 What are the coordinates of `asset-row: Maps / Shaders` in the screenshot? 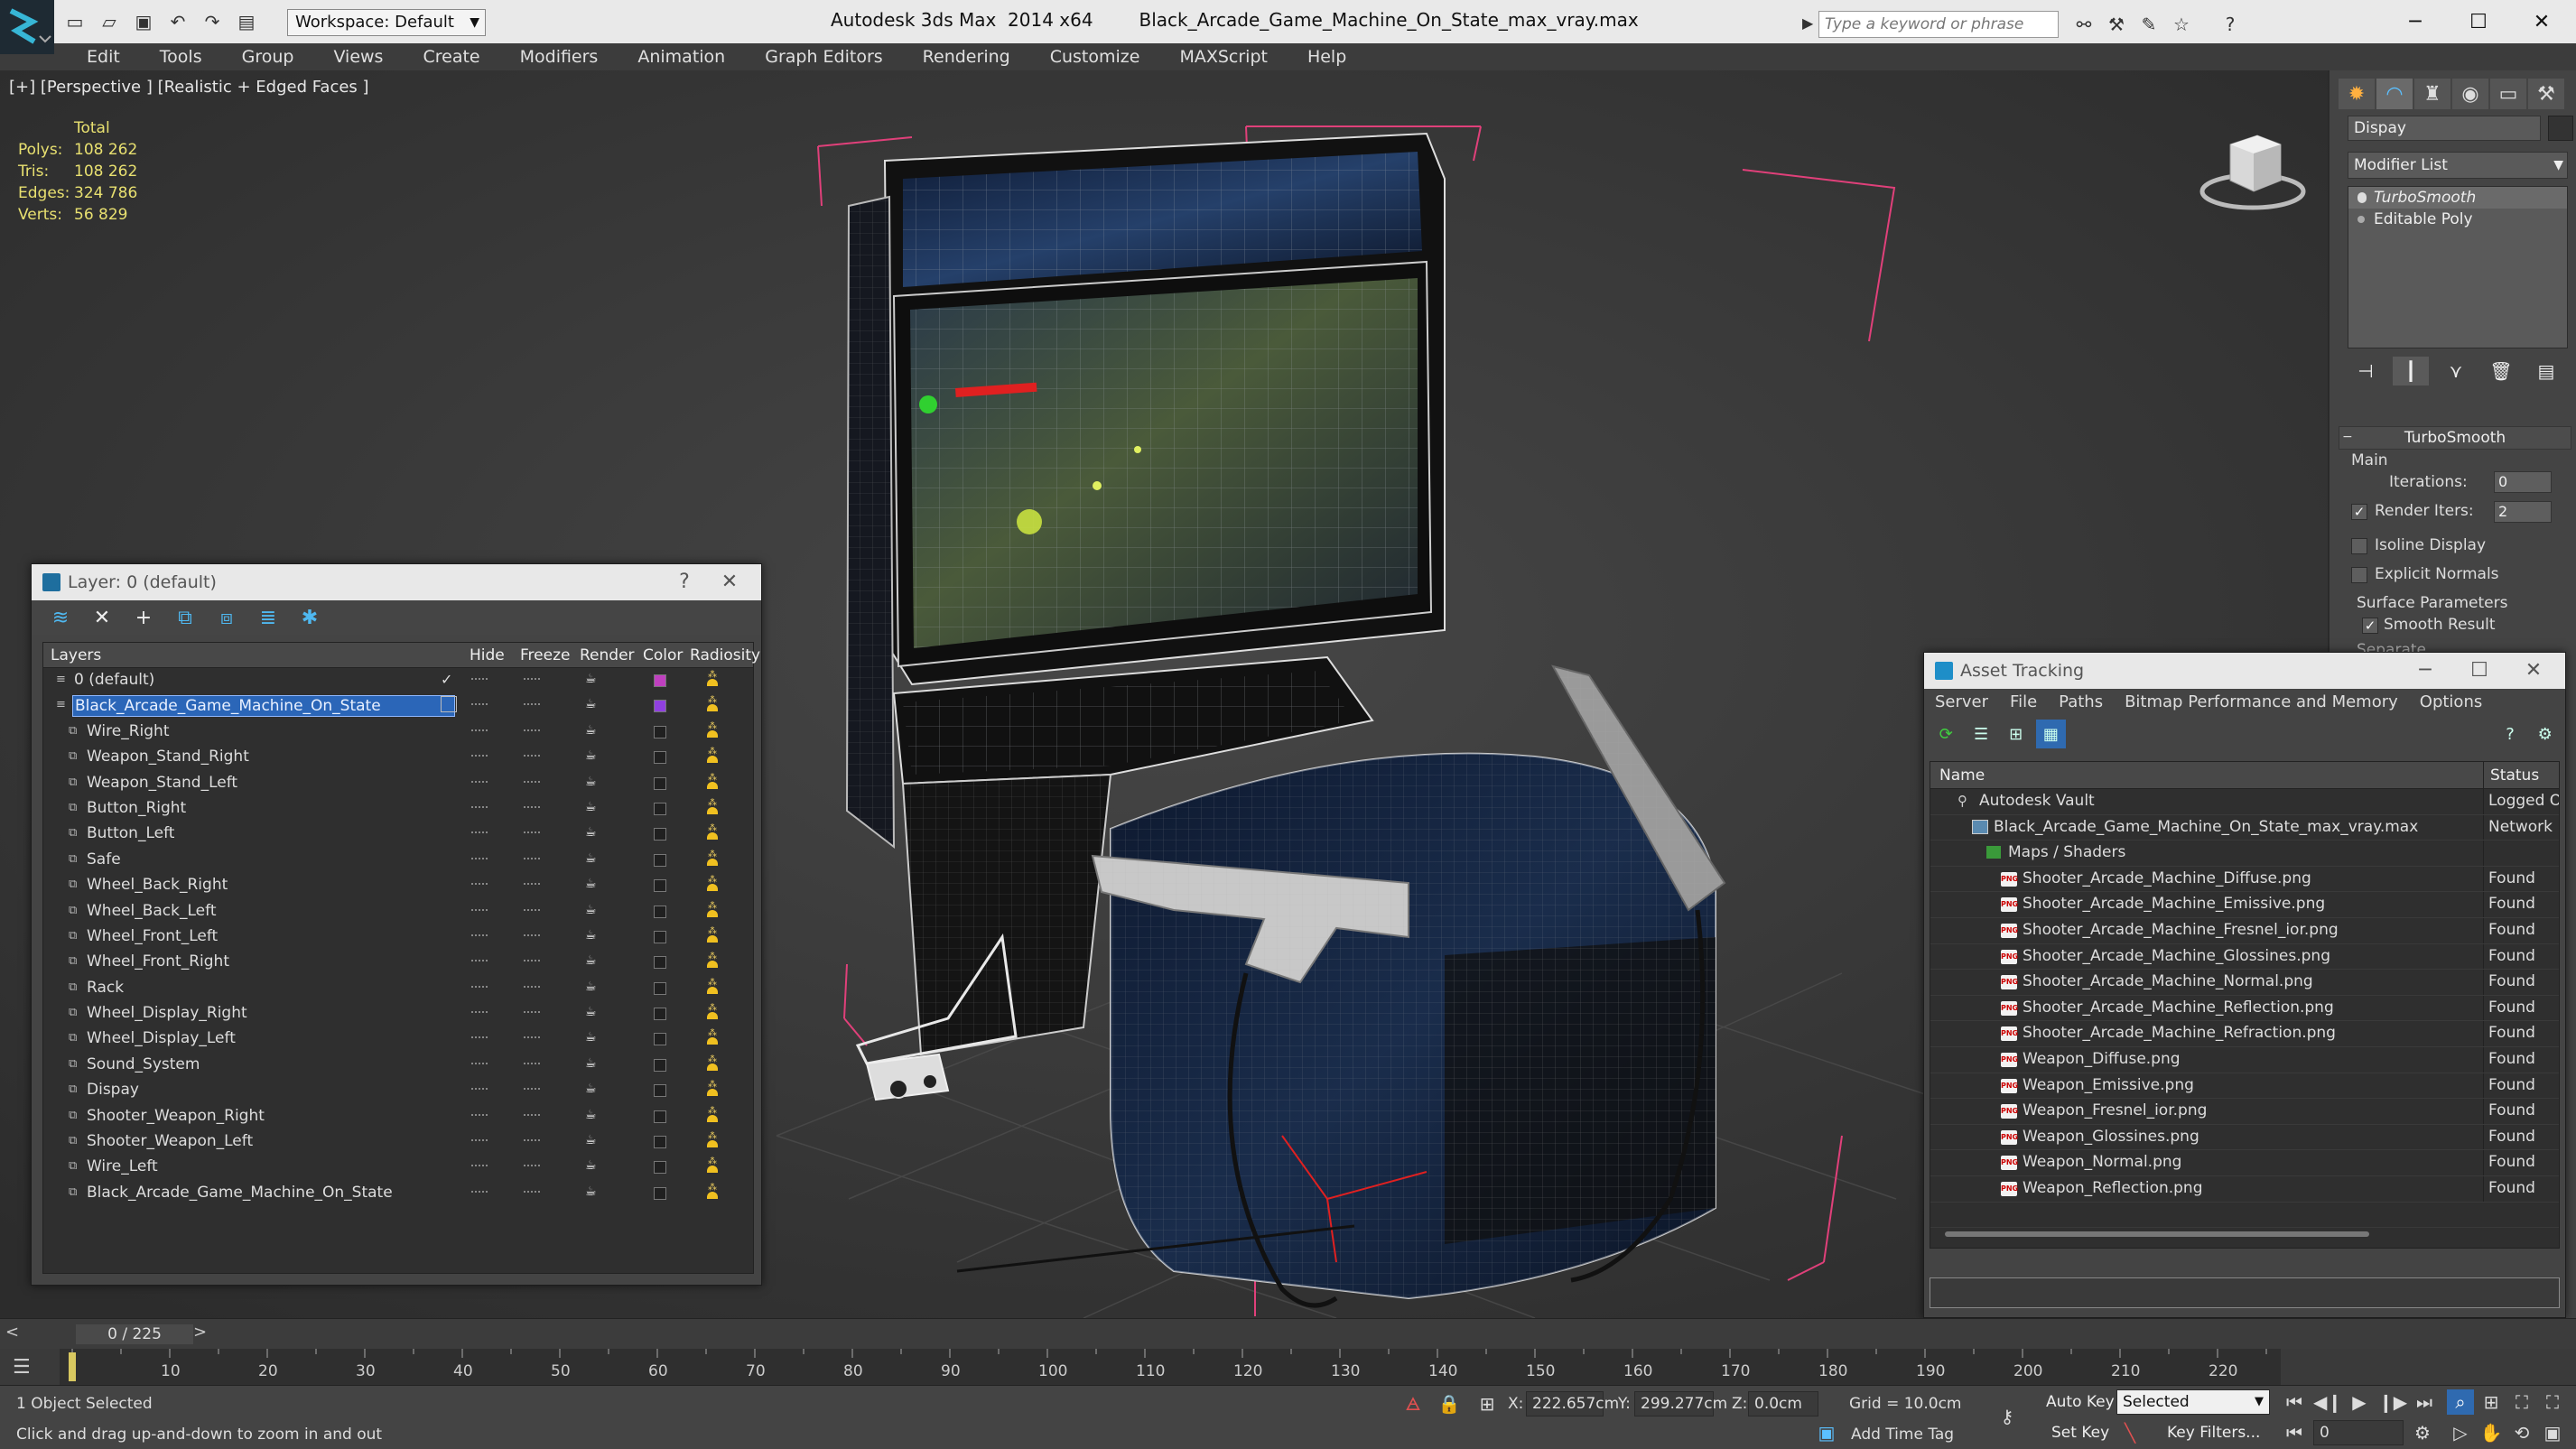 It's located at (2244, 854).